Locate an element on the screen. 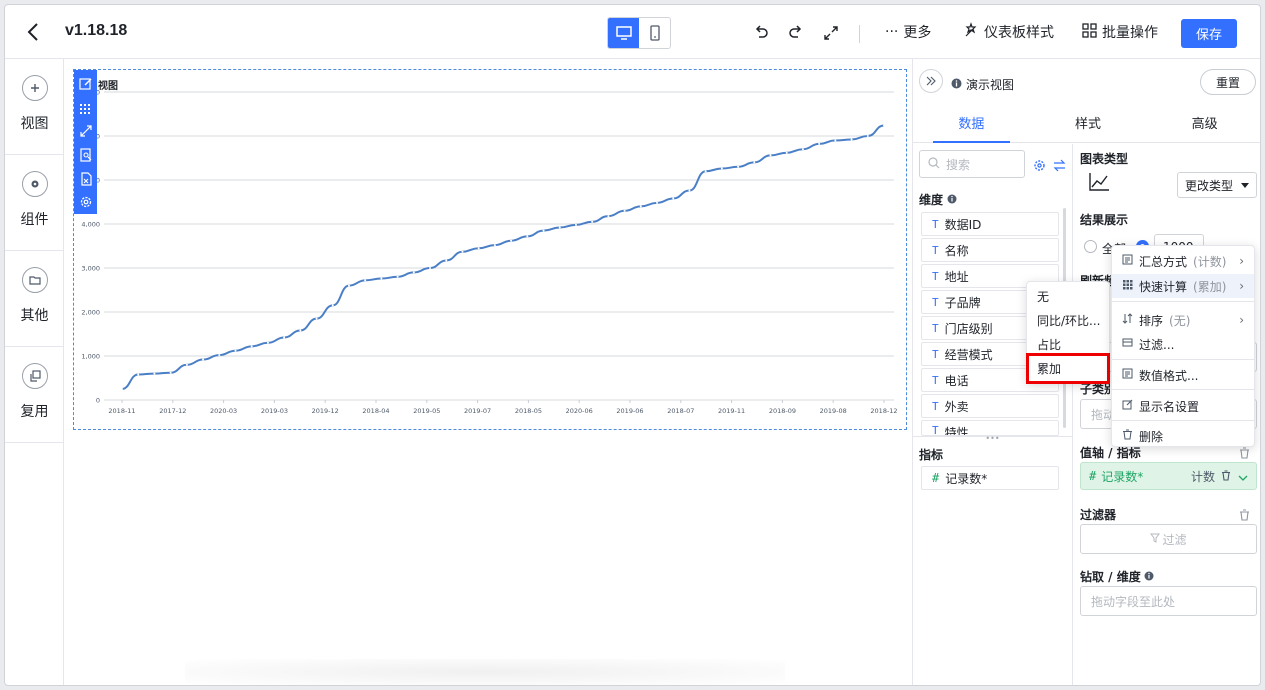 The image size is (1265, 690). y-tick-label: 3,000 is located at coordinates (90, 269).